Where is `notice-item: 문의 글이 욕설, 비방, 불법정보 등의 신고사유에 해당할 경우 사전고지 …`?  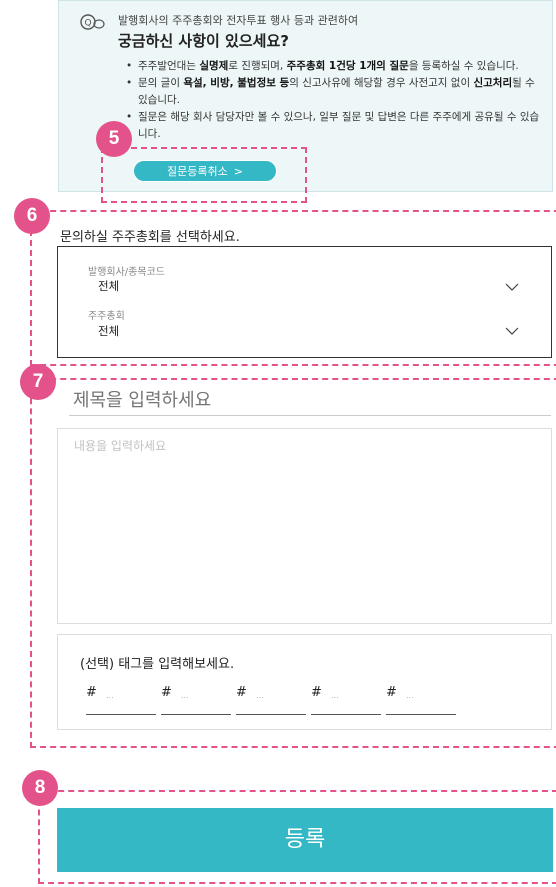
notice-item: 문의 글이 욕설, 비방, 불법정보 등의 신고사유에 해당할 경우 사전고지 … is located at coordinates (333, 92).